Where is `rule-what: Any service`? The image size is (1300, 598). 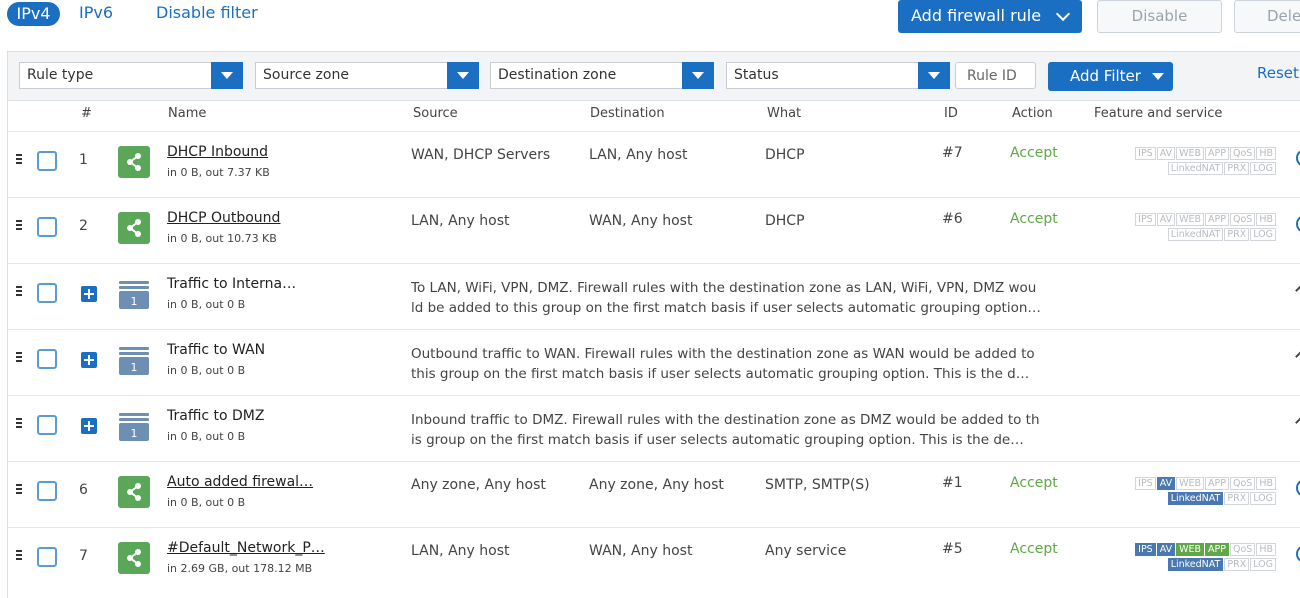
rule-what: Any service is located at coordinates (806, 551).